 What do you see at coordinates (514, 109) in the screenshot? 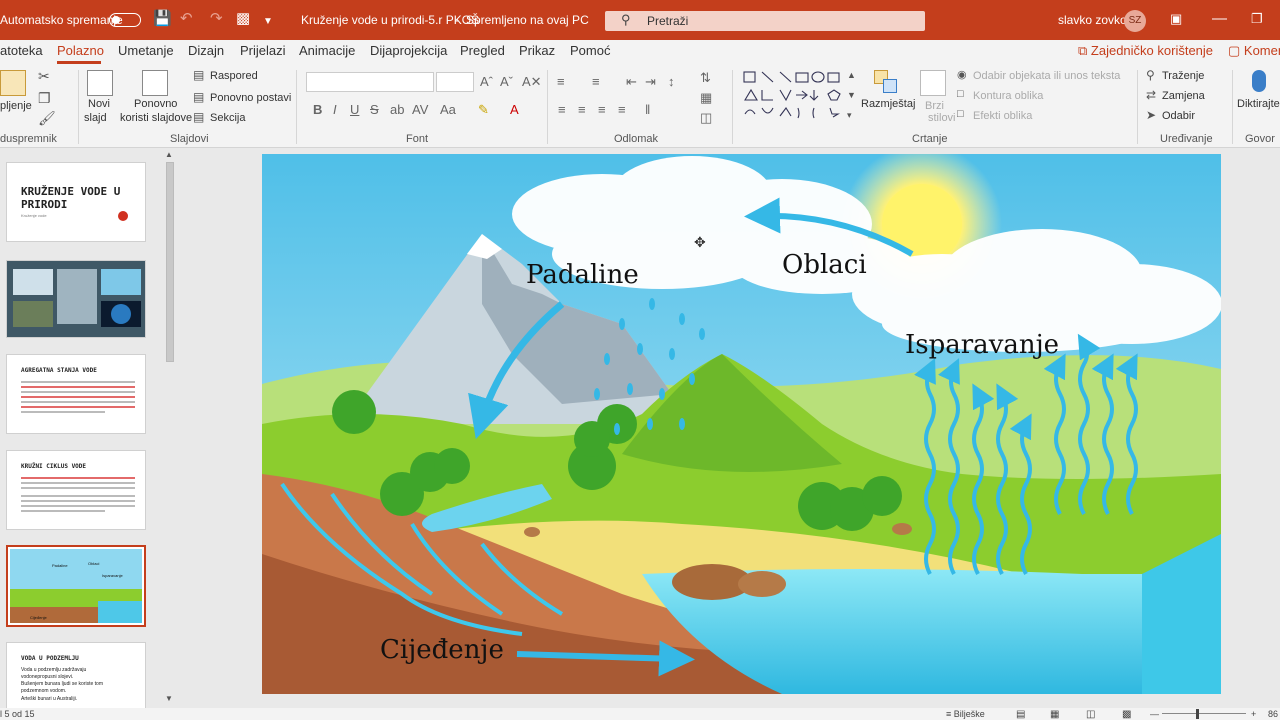
I see `font-color-icon: A` at bounding box center [514, 109].